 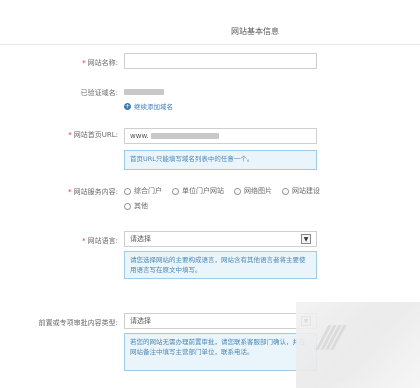 I want to click on verified-domain-label: 已验证域名:, so click(x=62, y=93).